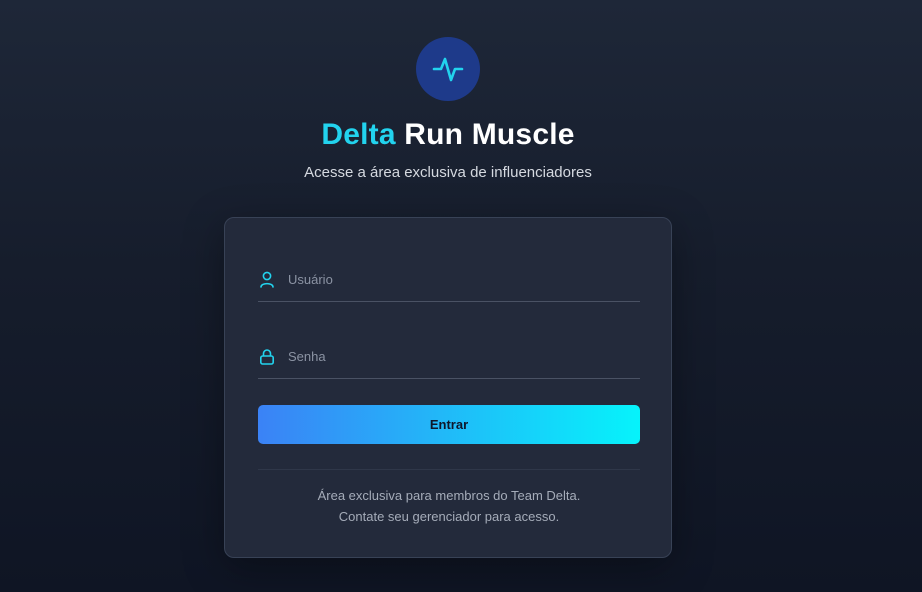  I want to click on page-title: Delta Run Muscle, so click(448, 135).